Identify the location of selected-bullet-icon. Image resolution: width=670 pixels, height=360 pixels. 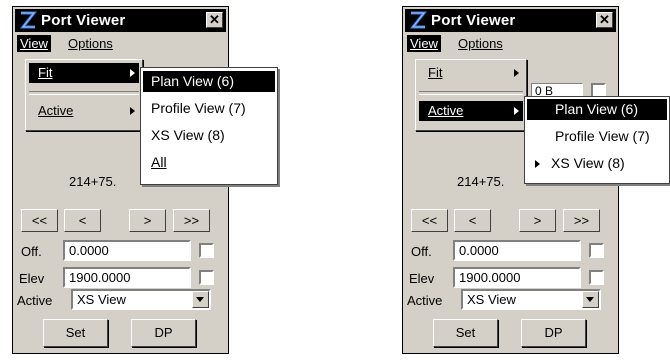
(537, 164).